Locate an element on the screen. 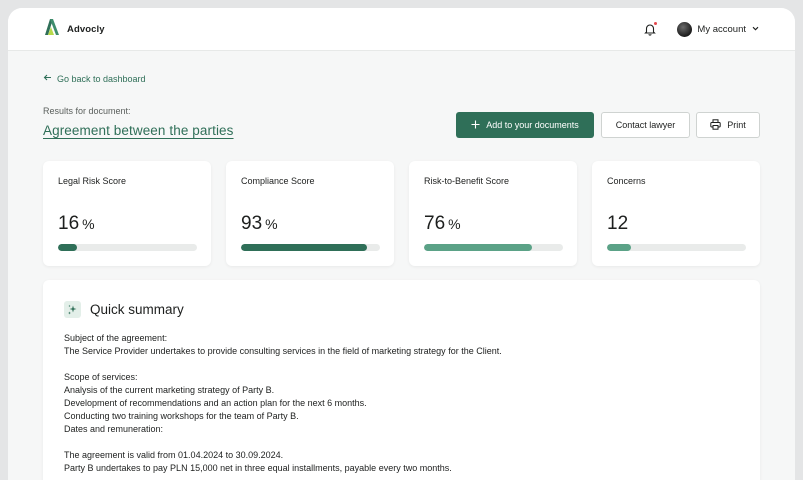  notification-dot is located at coordinates (656, 23).